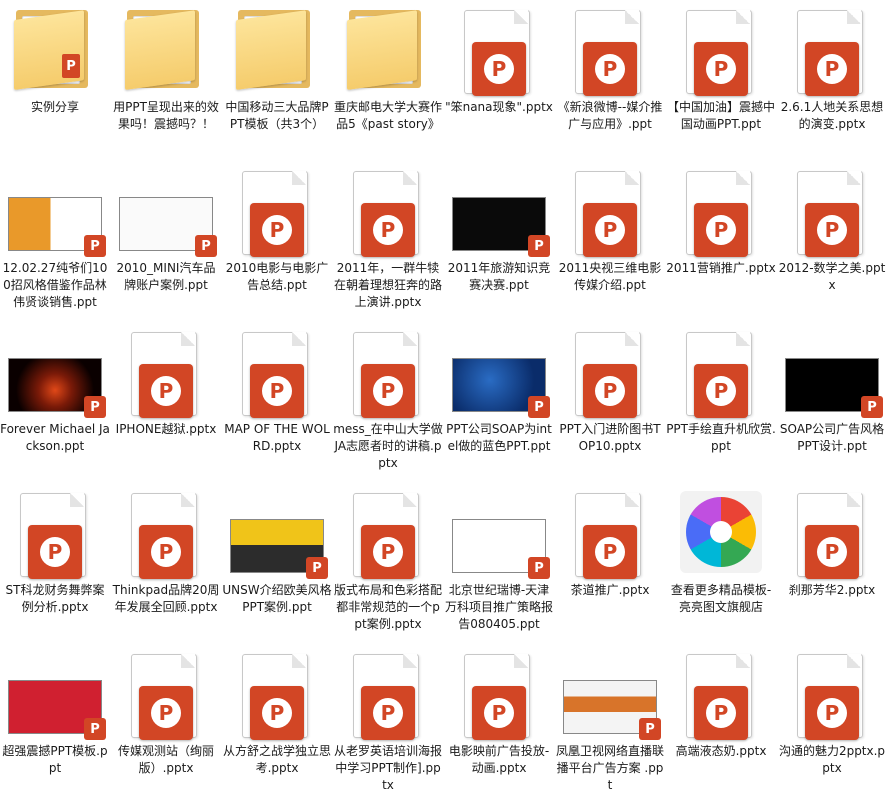 The image size is (892, 804). I want to click on file-item: P 2012-数学之美.pptx, so click(832, 242).